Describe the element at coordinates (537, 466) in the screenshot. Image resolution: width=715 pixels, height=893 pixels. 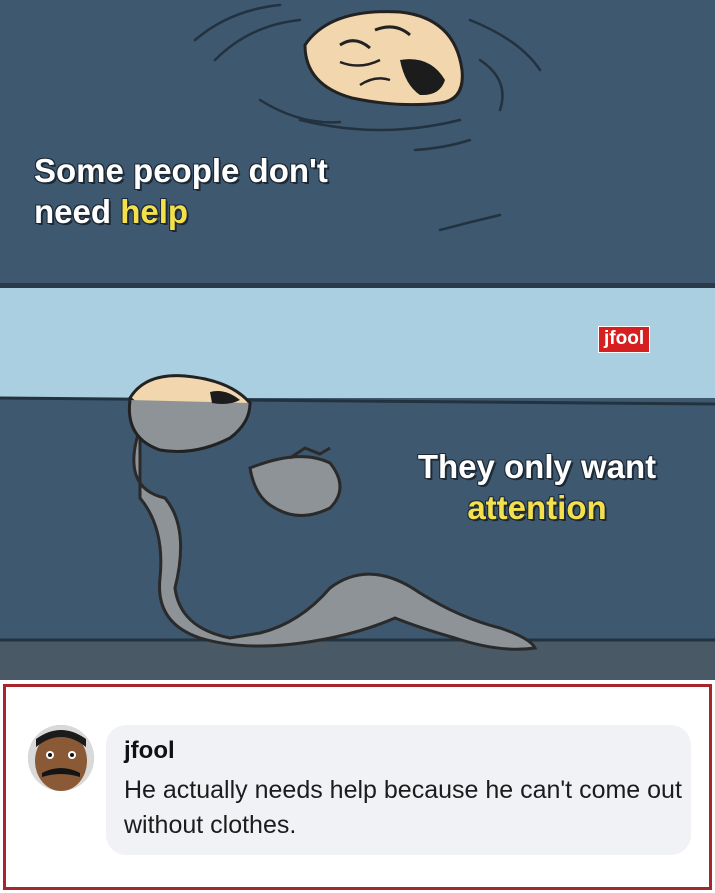
I see `bottom-caption-line1: They only want` at that location.